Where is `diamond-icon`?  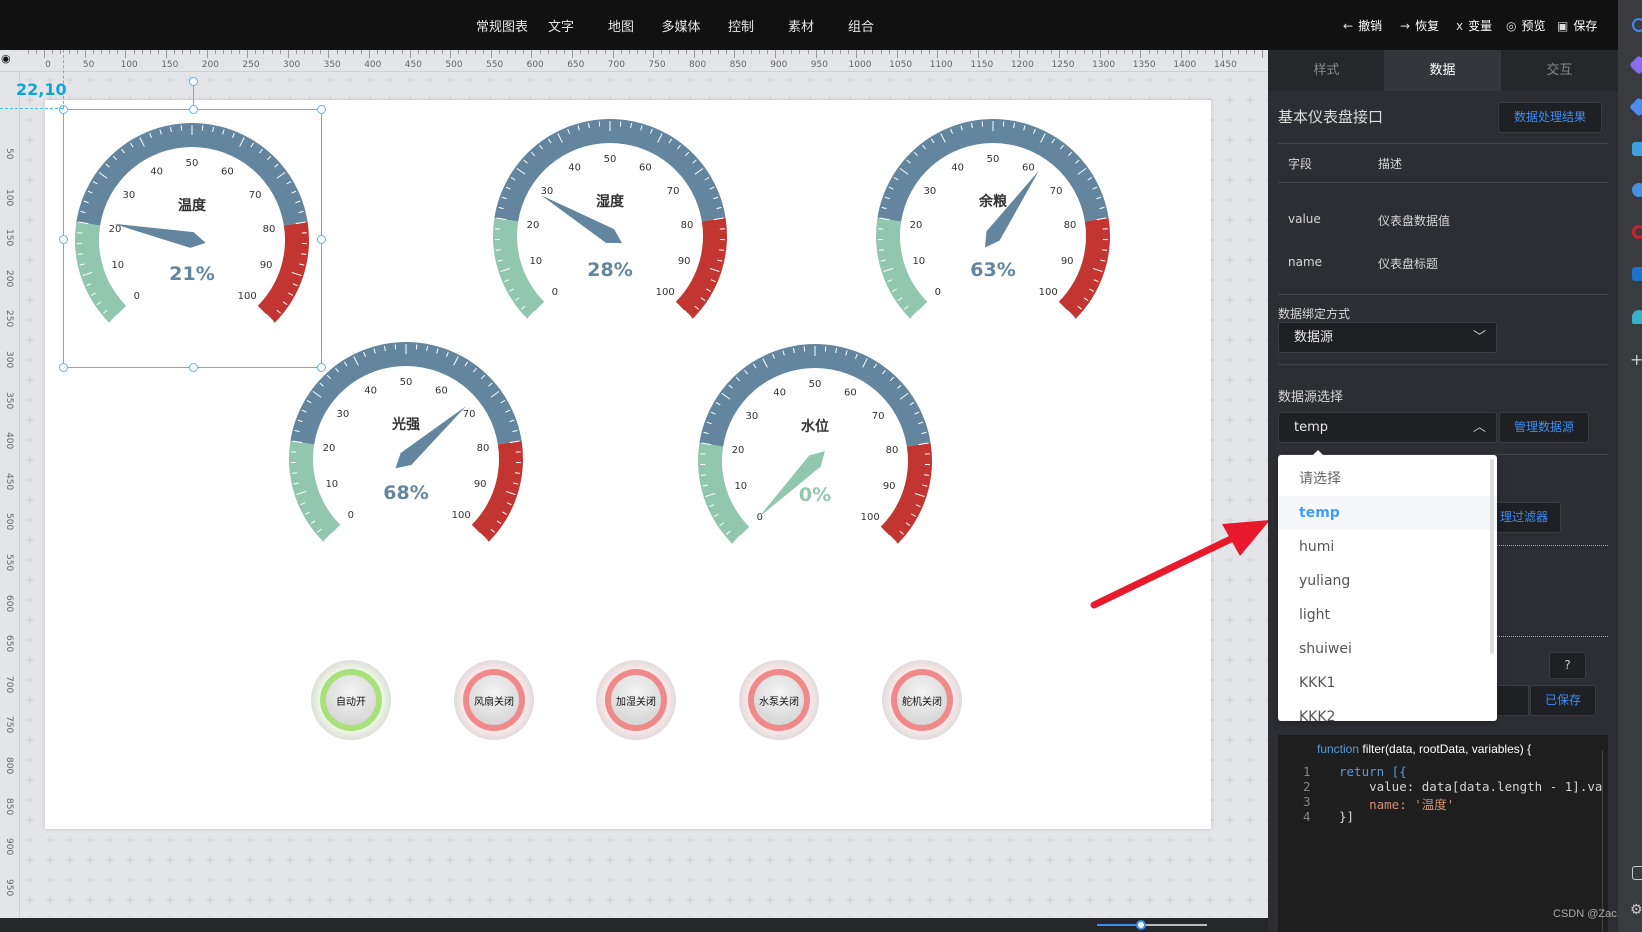
diamond-icon is located at coordinates (1635, 107).